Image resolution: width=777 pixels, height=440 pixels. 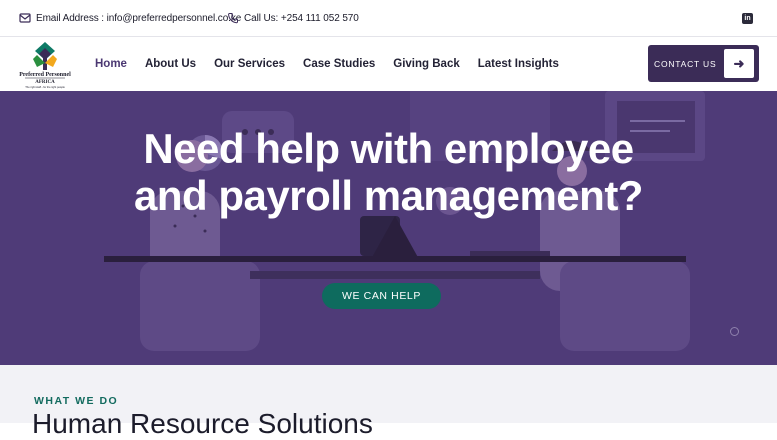 What do you see at coordinates (739, 63) in the screenshot?
I see `arrow-right-icon: ➜` at bounding box center [739, 63].